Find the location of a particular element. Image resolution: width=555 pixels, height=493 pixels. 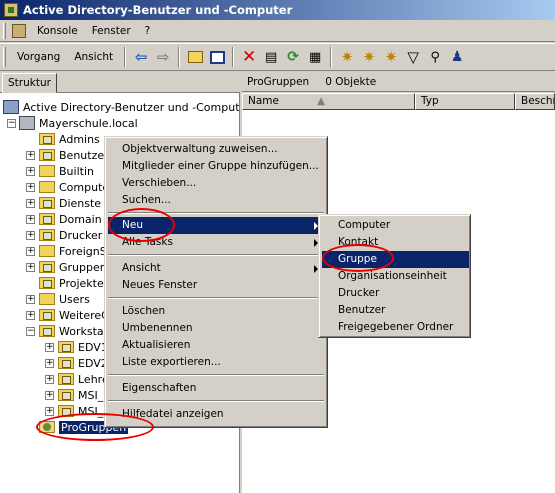

tree-item-edv1: EDV1 is located at coordinates (83, 347).